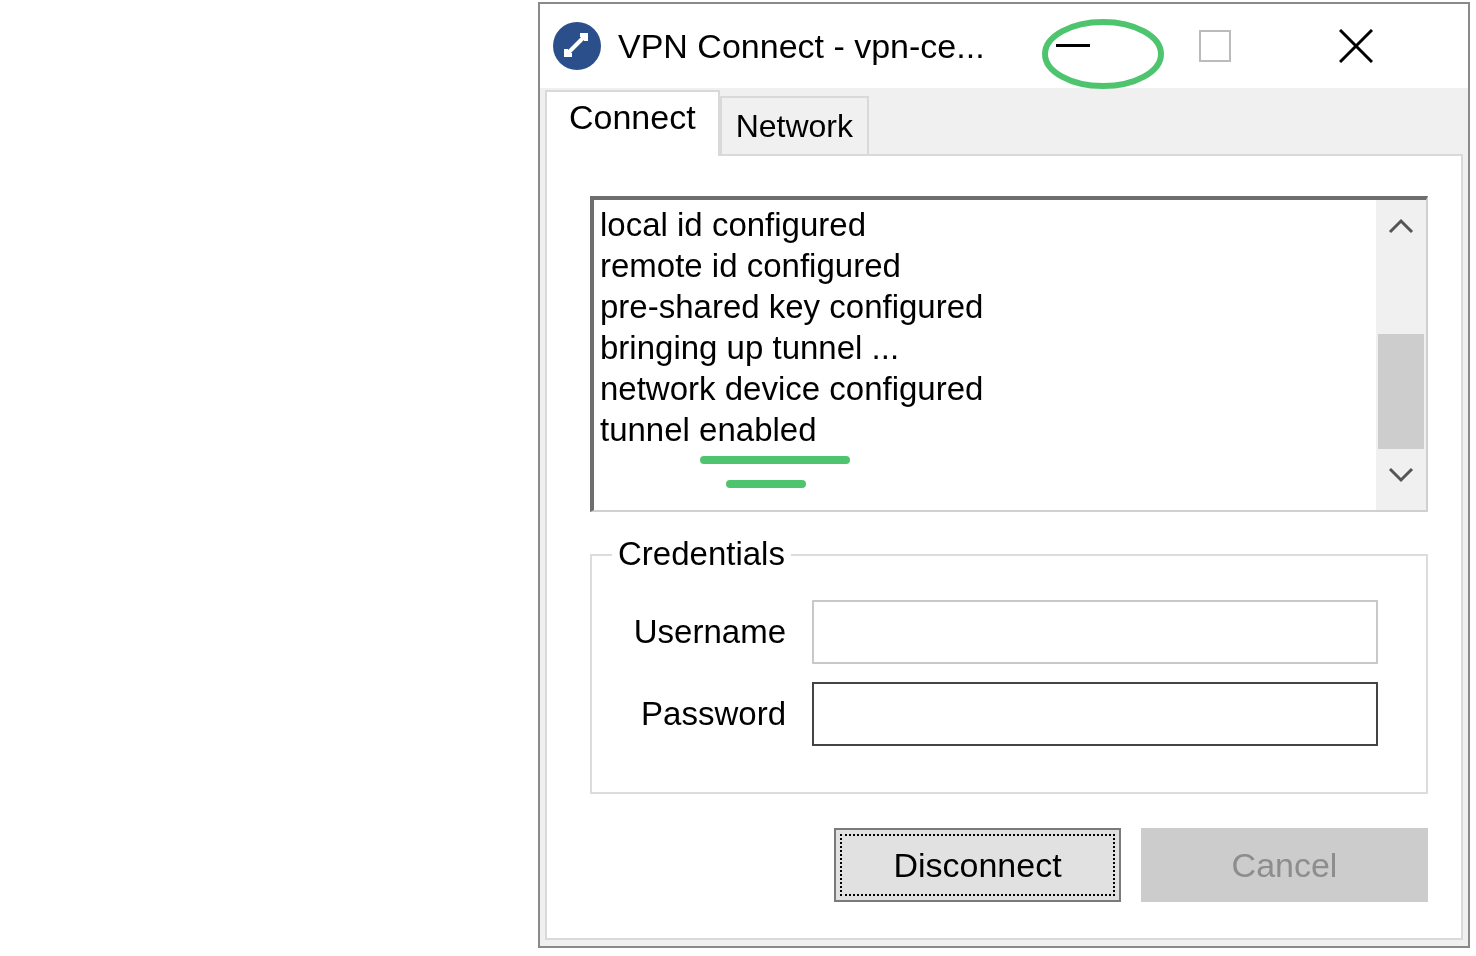 Image resolution: width=1476 pixels, height=956 pixels. Describe the element at coordinates (632, 123) in the screenshot. I see `tab: Connect` at that location.